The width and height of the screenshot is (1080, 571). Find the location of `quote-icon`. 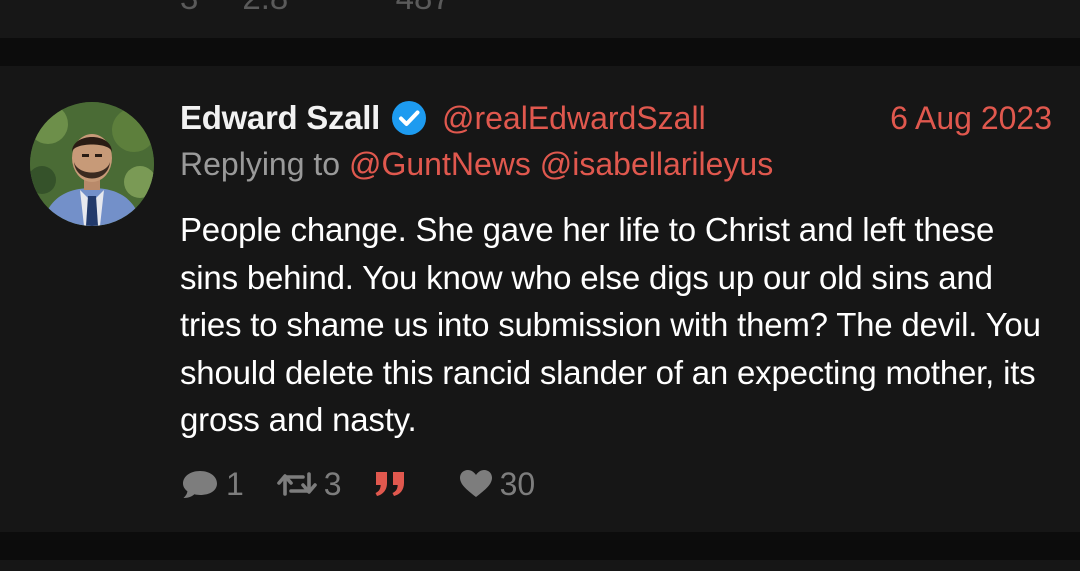

quote-icon is located at coordinates (391, 484).